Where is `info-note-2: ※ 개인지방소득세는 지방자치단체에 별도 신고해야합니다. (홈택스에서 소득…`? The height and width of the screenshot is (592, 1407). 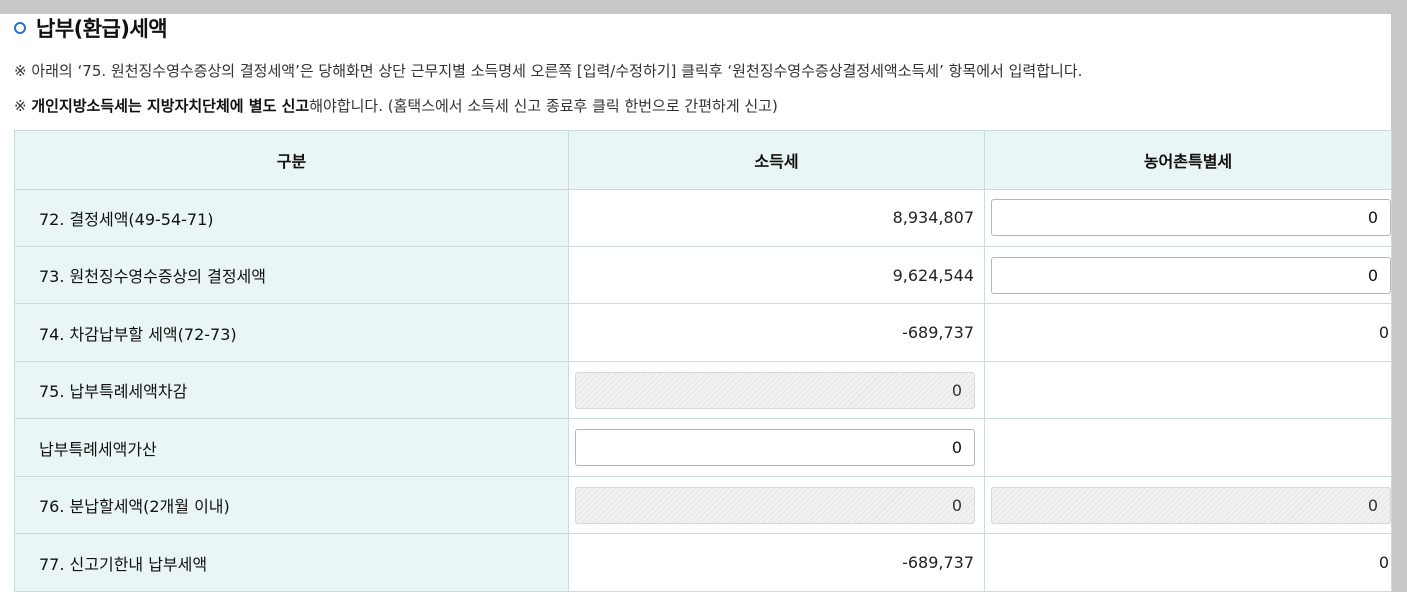
info-note-2: ※ 개인지방소득세는 지방자치단체에 별도 신고해야합니다. (홈택스에서 소득… is located at coordinates (396, 105).